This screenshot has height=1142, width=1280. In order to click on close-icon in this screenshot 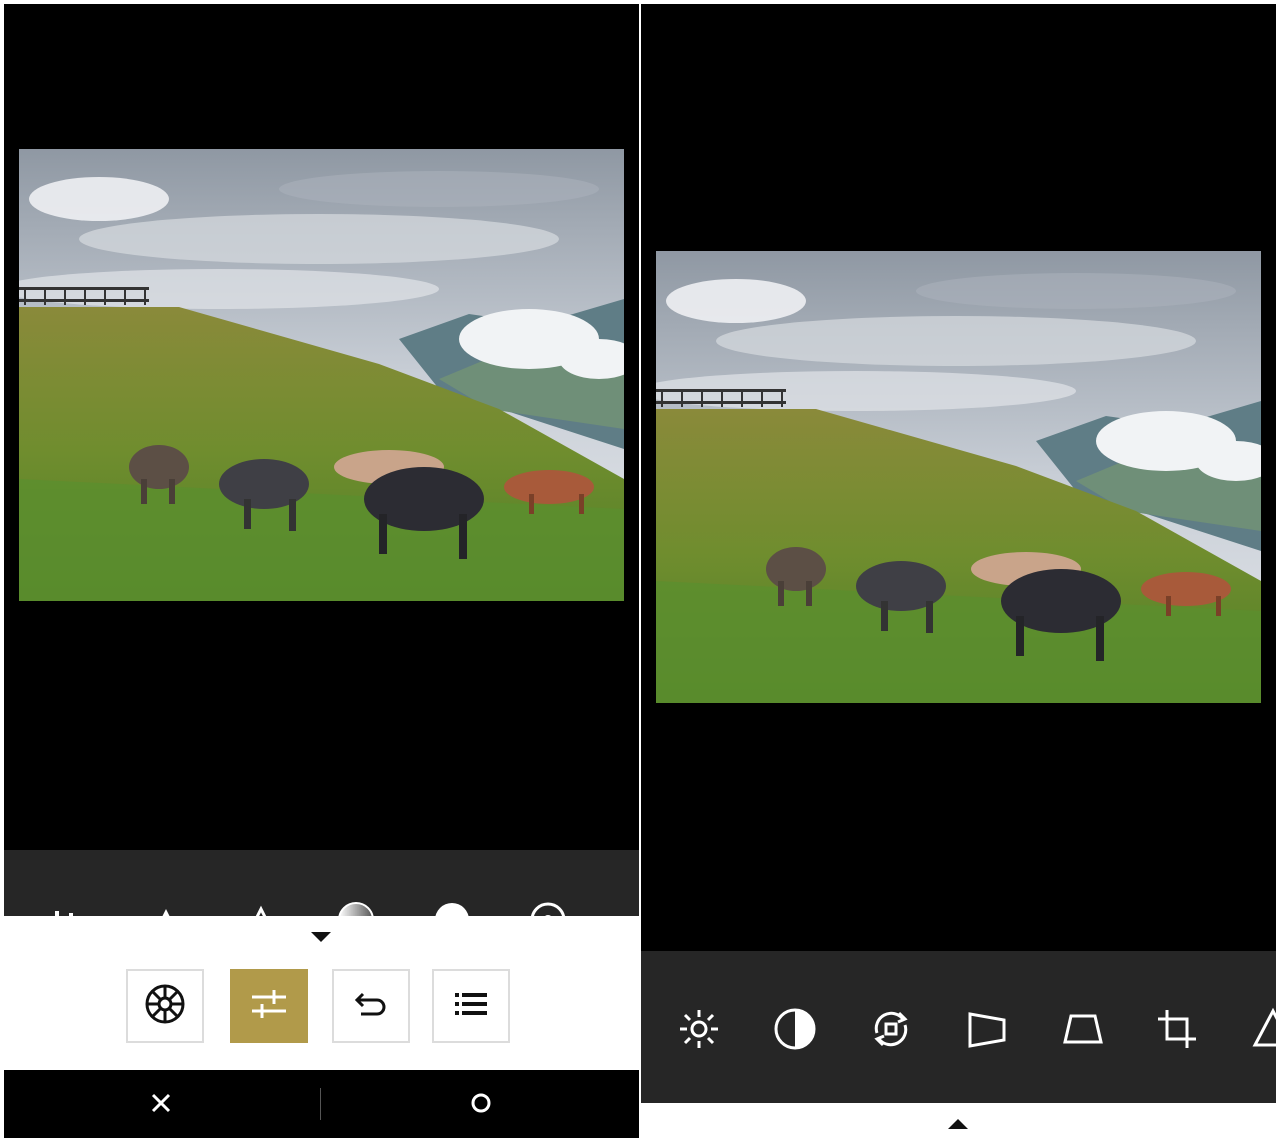, I will do `click(161, 1105)`.